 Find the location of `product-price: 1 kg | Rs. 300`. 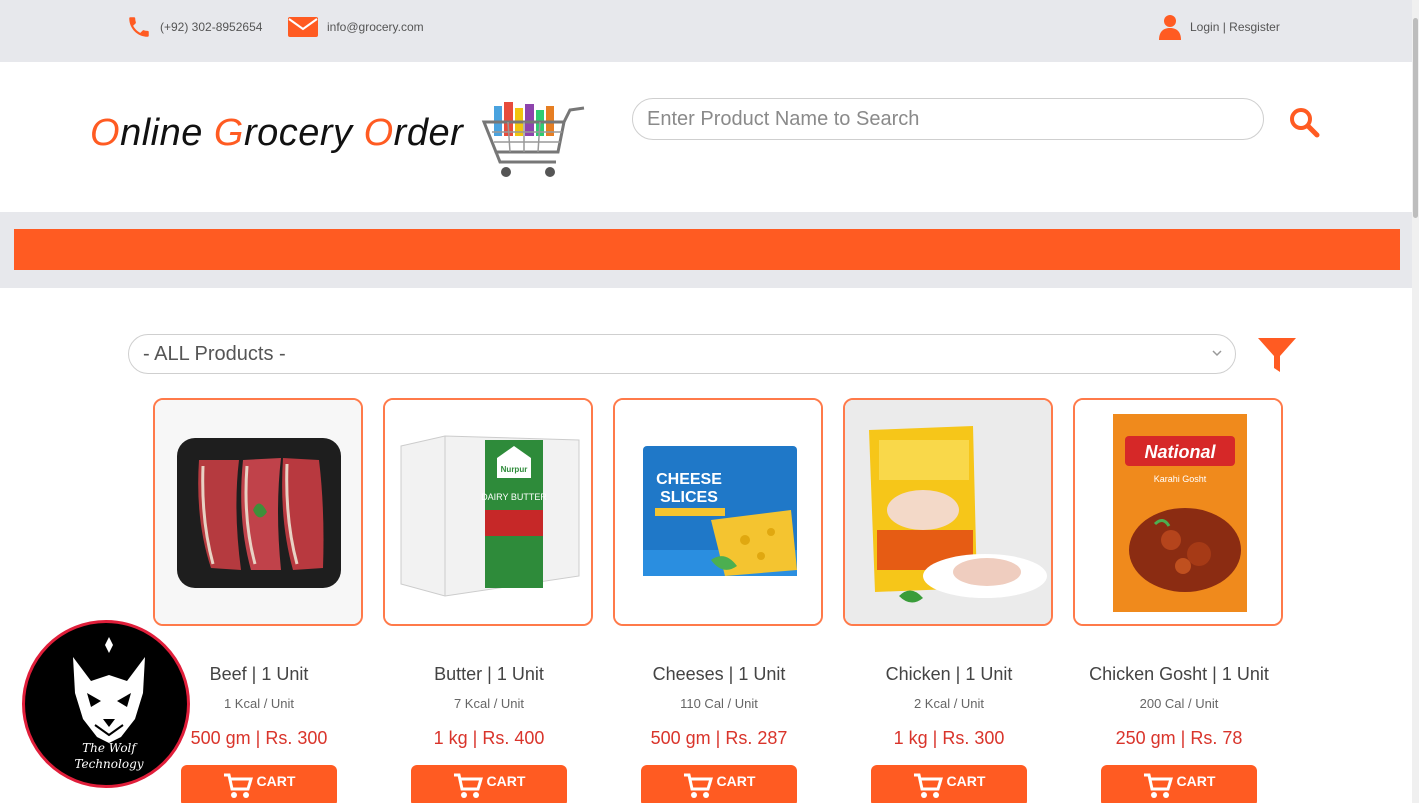

product-price: 1 kg | Rs. 300 is located at coordinates (949, 738).